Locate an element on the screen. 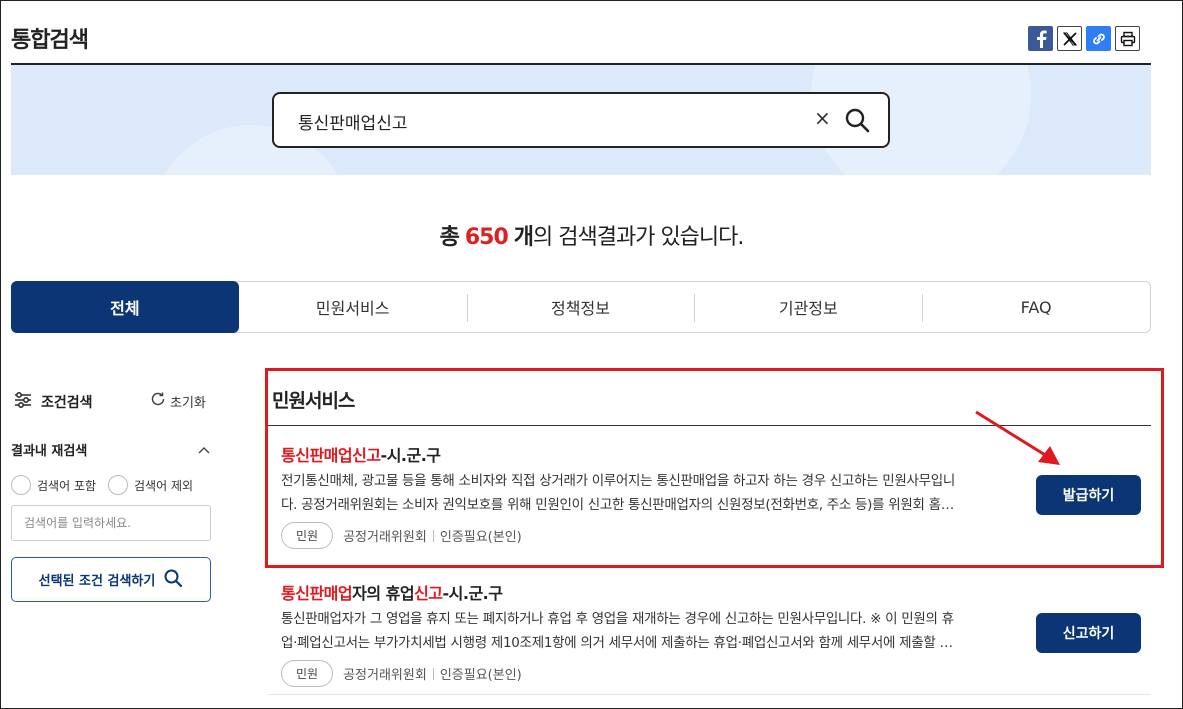 Image resolution: width=1183 pixels, height=709 pixels. result-title-highlight: 통신판매업 is located at coordinates (317, 593).